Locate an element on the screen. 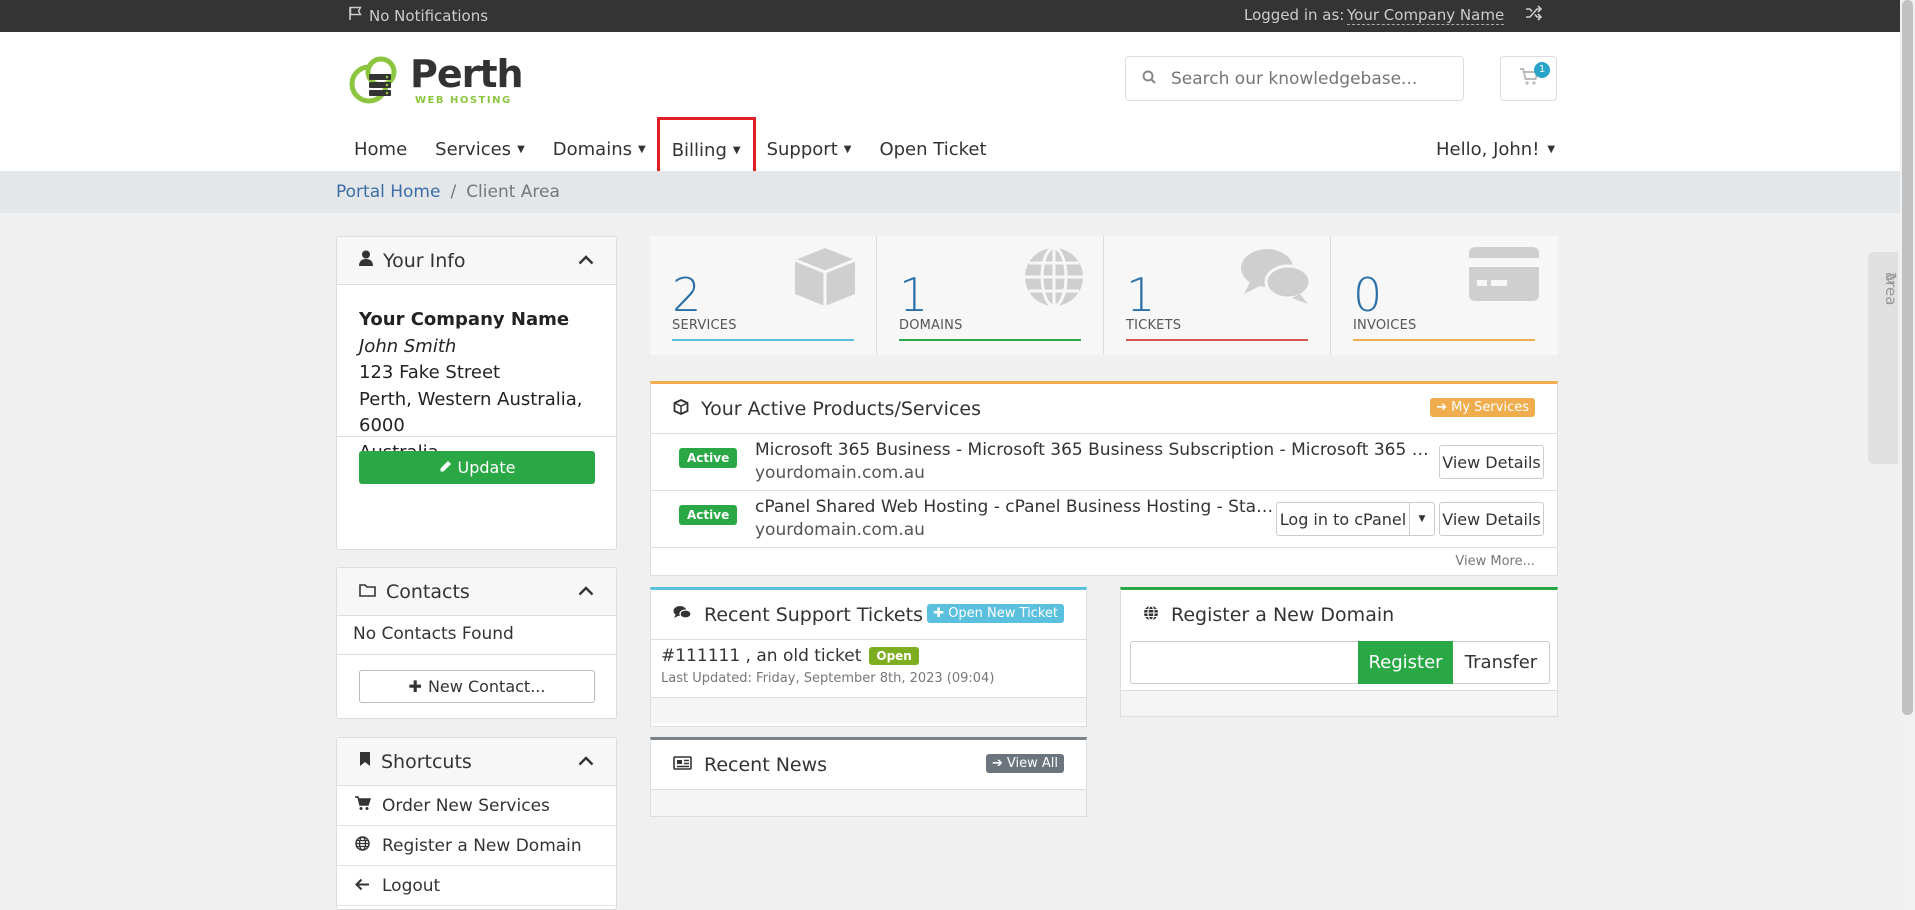  shortcuts-title: Shortcuts is located at coordinates (426, 761).